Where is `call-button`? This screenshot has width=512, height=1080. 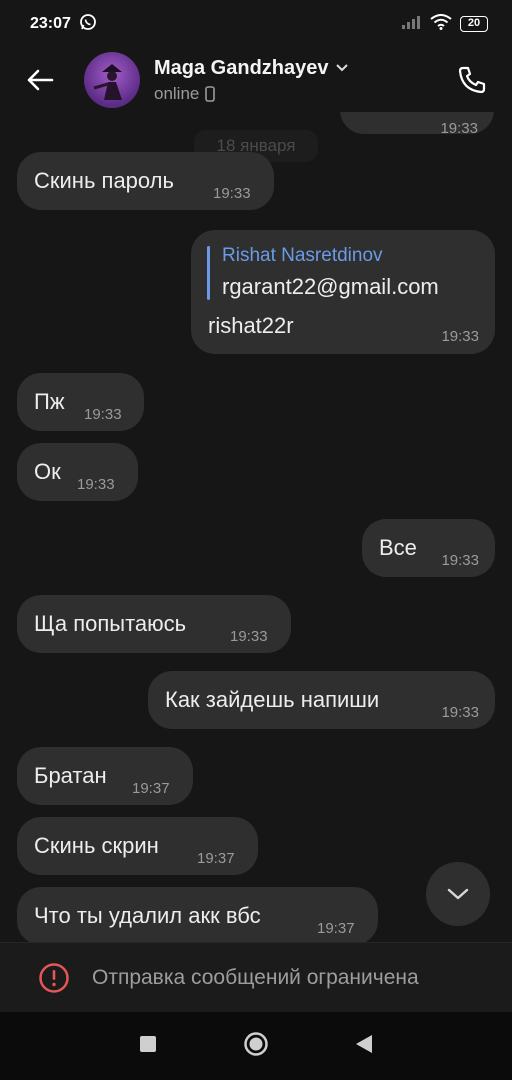
call-button is located at coordinates (472, 80).